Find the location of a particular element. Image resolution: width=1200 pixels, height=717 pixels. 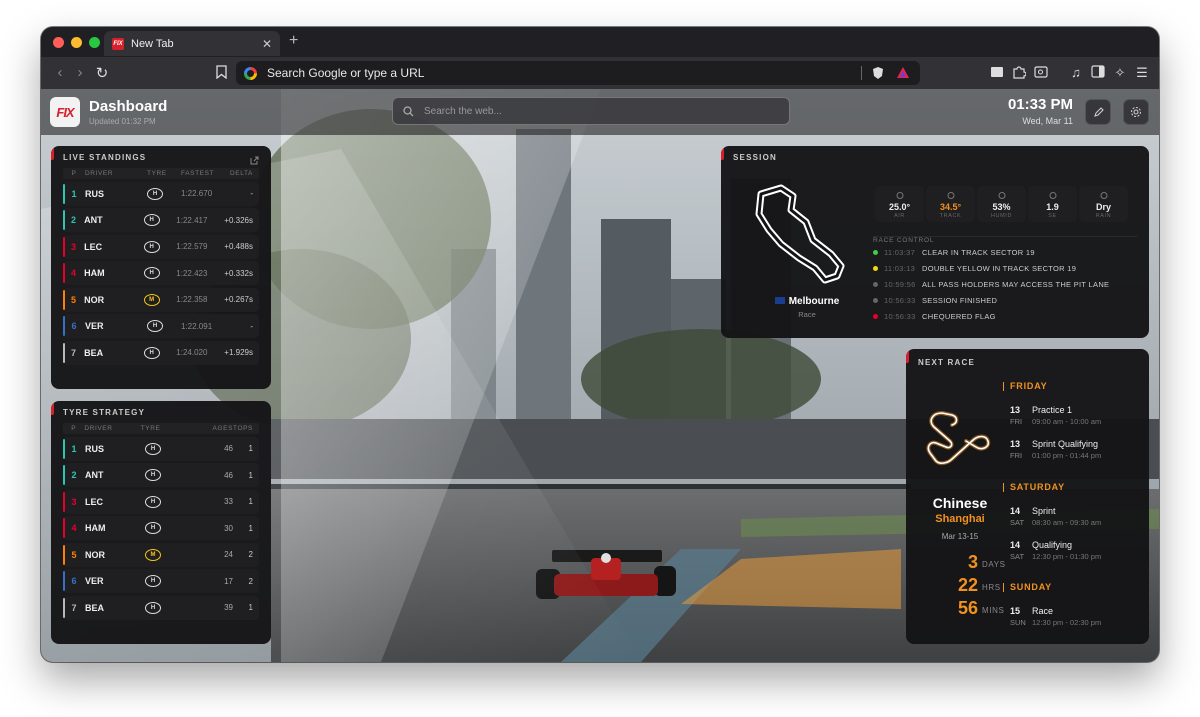

table-row: 3 LEC H 1:22.579 +0.488s is located at coordinates (161, 246).